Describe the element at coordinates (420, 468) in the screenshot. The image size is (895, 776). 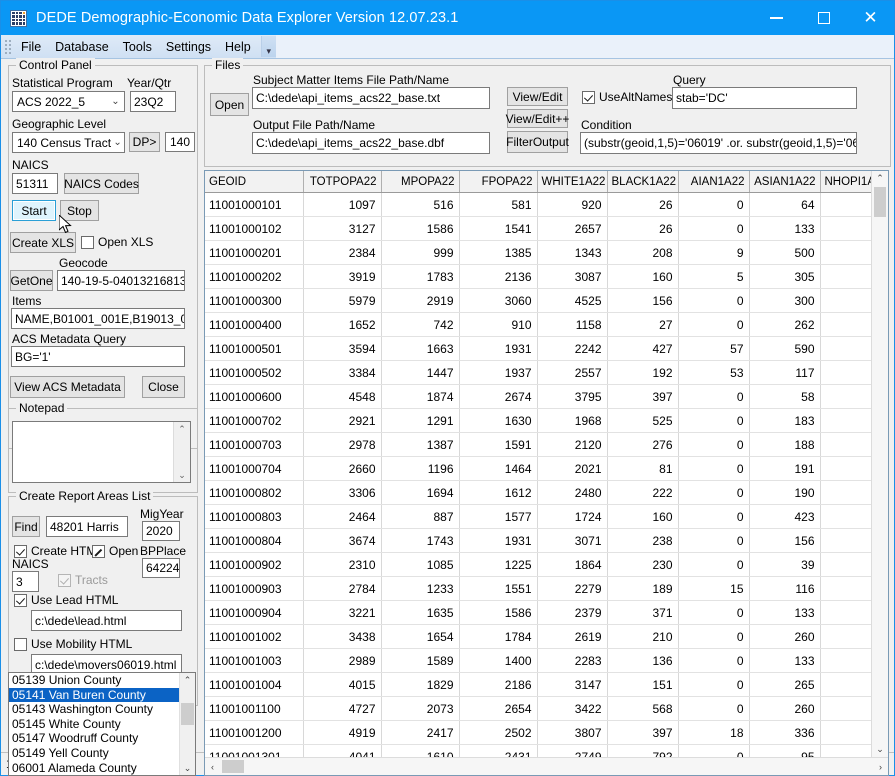
I see `table-cell: 1196` at that location.